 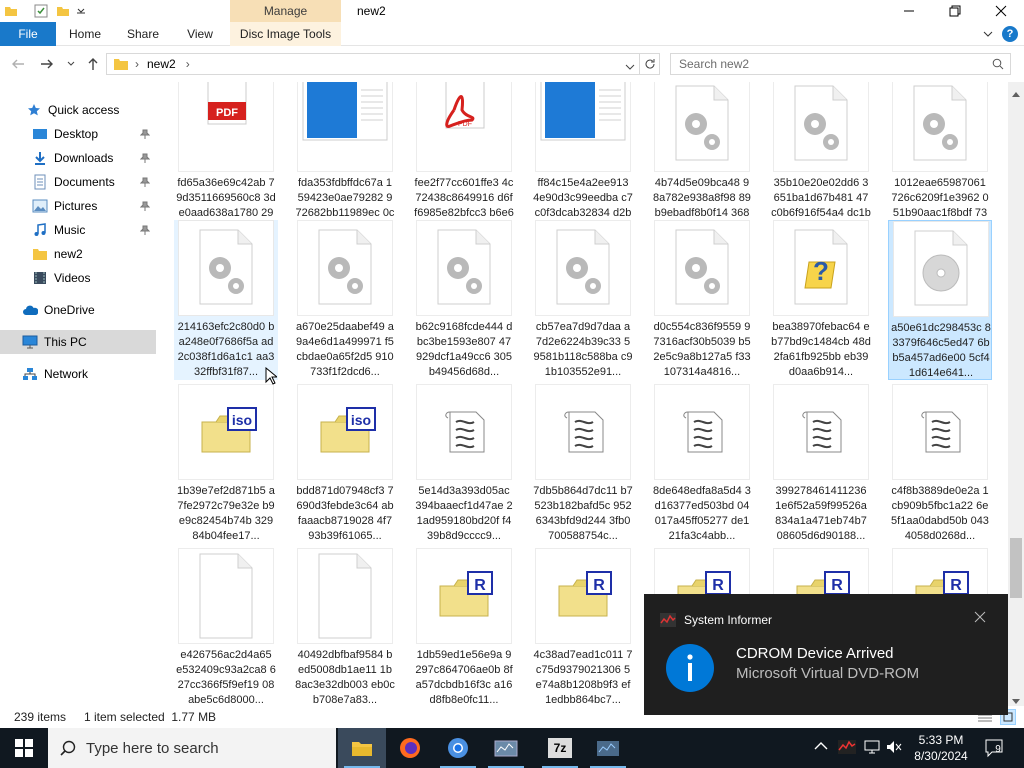 I want to click on taskbar-system-informer, so click(x=608, y=748).